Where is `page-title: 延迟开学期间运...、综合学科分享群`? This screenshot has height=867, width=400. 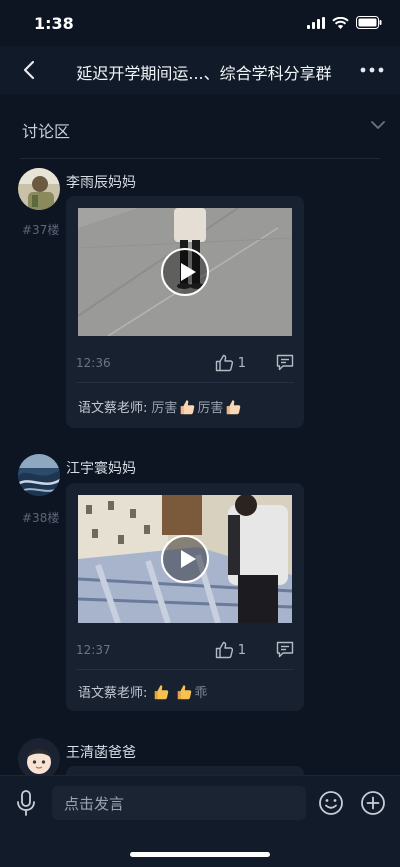
page-title: 延迟开学期间运...、综合学科分享群 is located at coordinates (204, 73).